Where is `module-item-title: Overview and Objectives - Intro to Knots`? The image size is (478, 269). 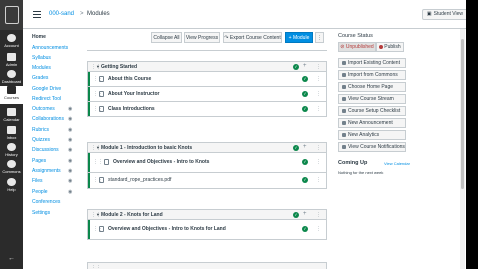
module-item-title: Overview and Objectives - Intro to Knots is located at coordinates (161, 162).